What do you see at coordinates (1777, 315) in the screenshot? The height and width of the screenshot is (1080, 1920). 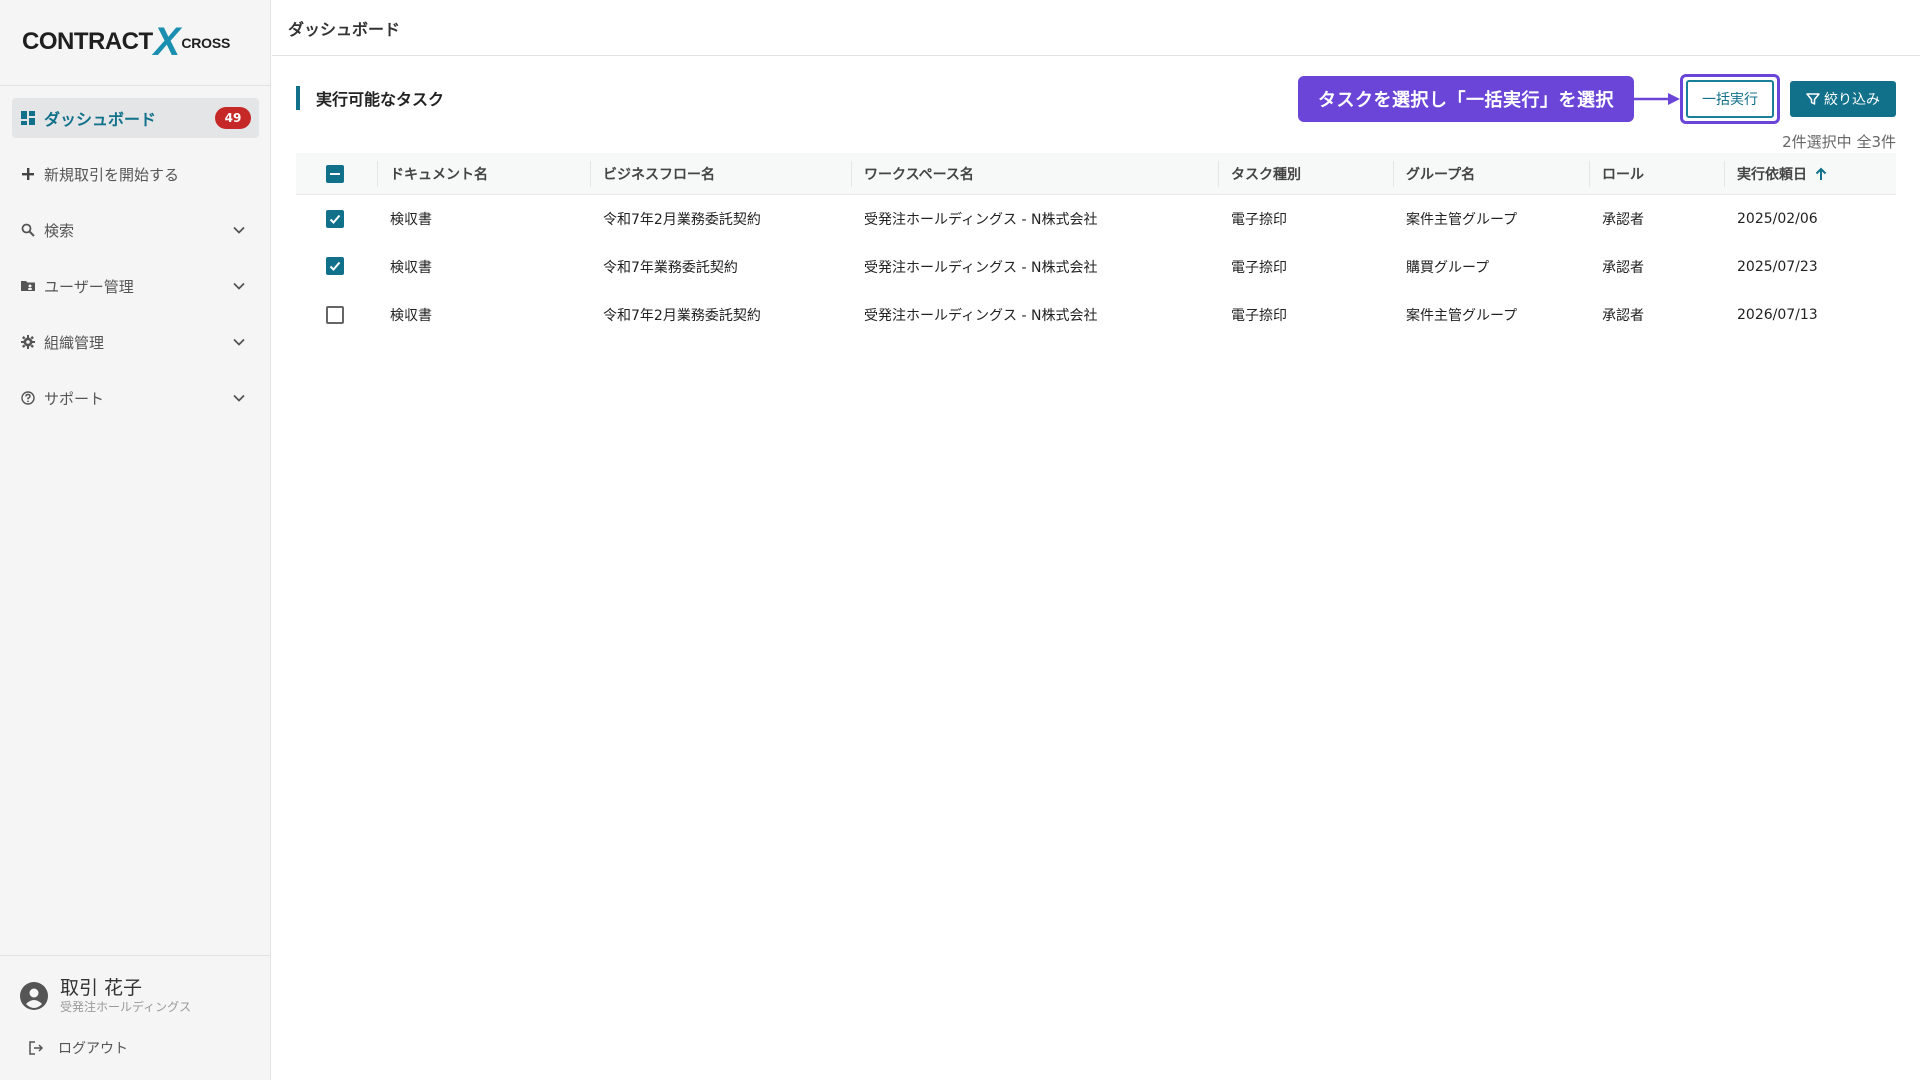 I see `cell-date: 2026/07/13` at bounding box center [1777, 315].